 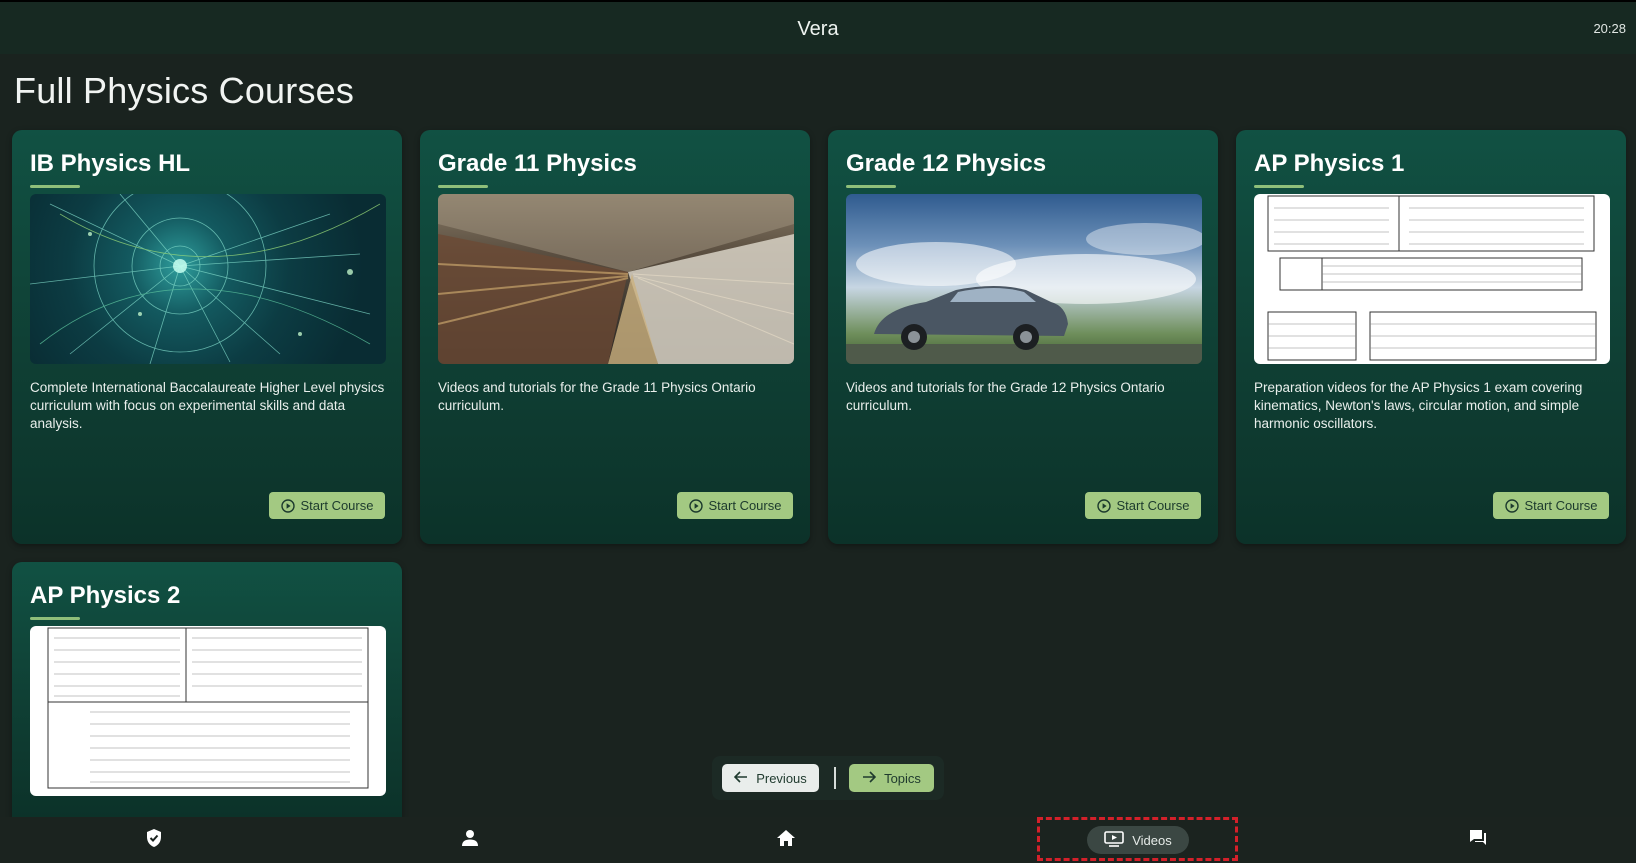 I want to click on previous-label: Previous, so click(x=781, y=778).